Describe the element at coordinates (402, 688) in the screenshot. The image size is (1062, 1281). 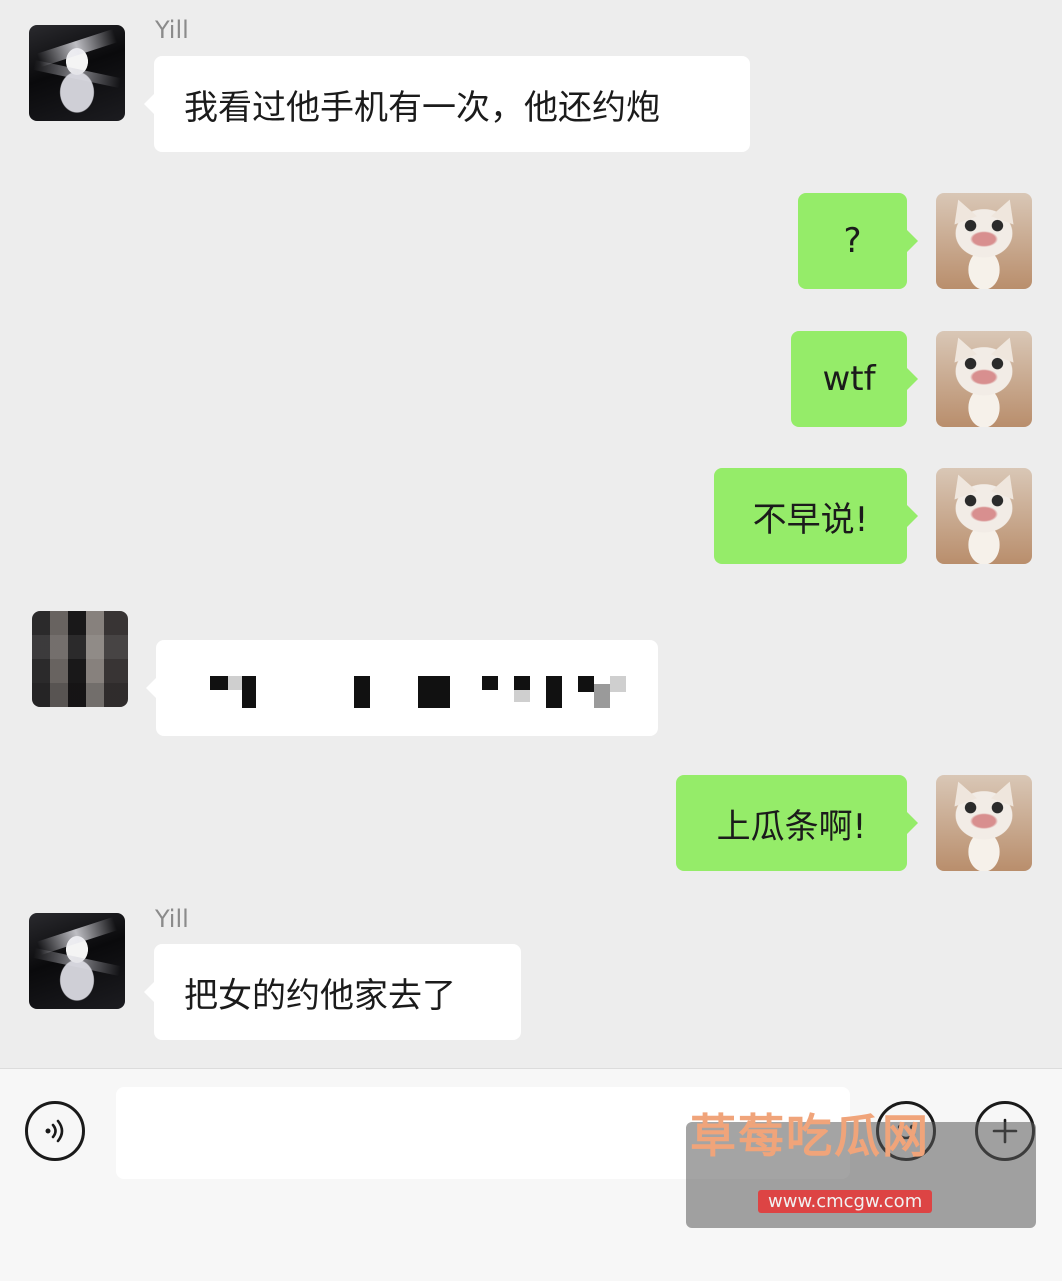
I see `message-bubble-censored` at that location.